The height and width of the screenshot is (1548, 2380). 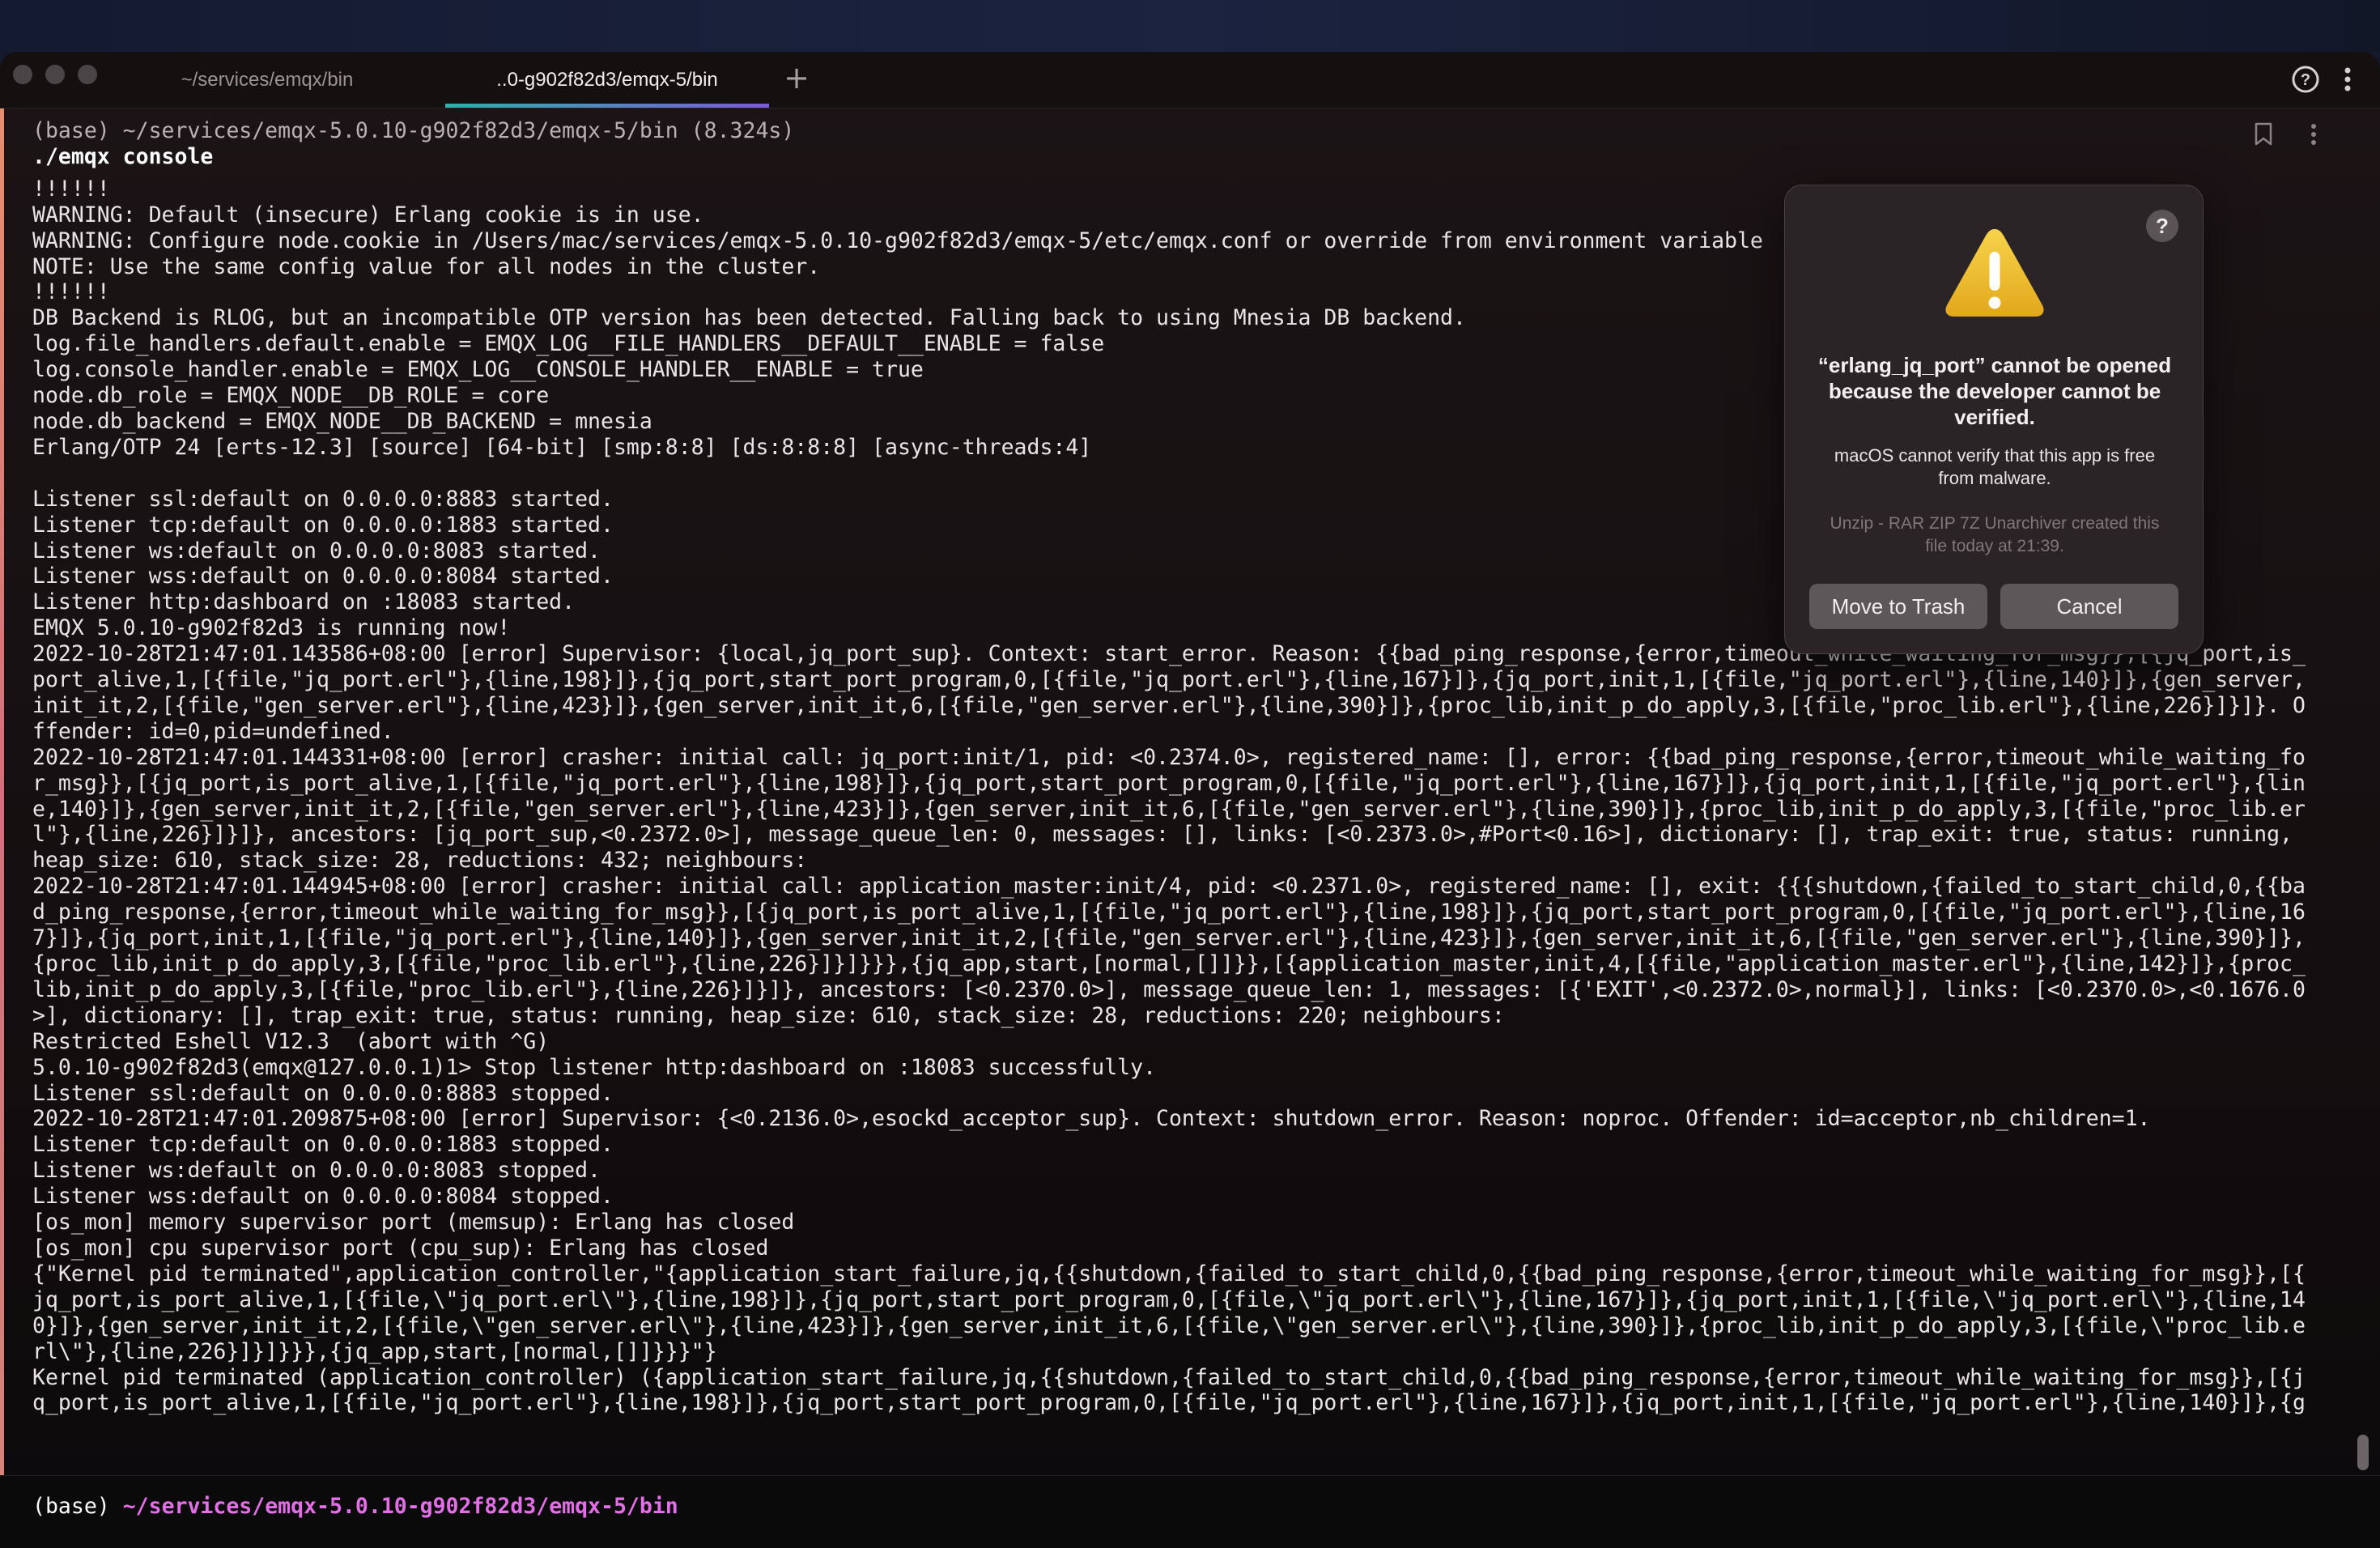 What do you see at coordinates (797, 78) in the screenshot?
I see `new-tab-button: +` at bounding box center [797, 78].